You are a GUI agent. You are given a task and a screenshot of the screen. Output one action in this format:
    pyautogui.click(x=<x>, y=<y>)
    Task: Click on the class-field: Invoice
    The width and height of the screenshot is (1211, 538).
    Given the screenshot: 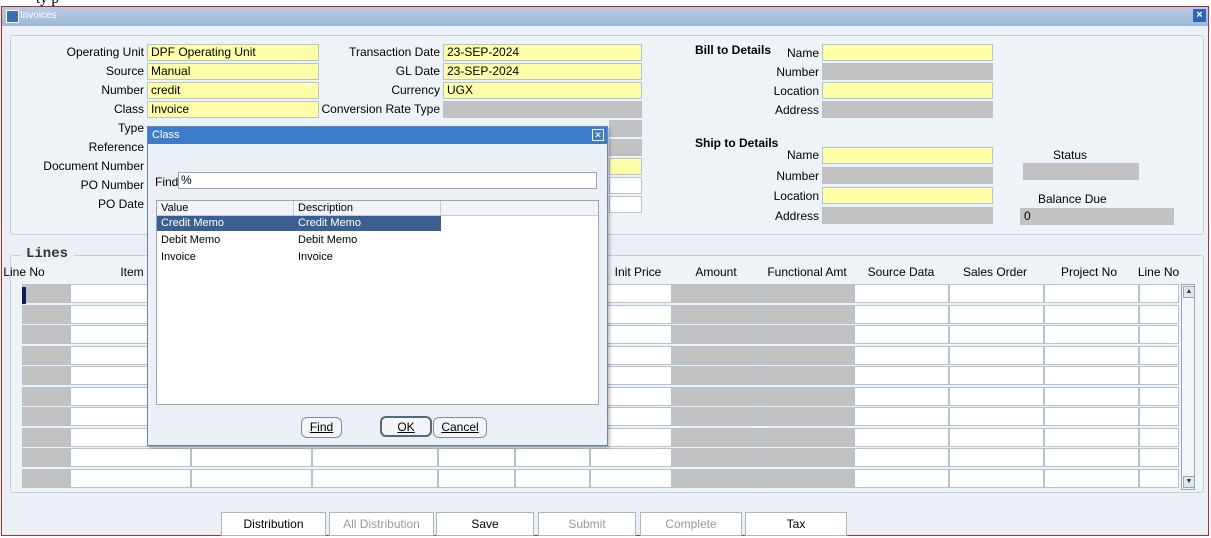 What is the action you would take?
    pyautogui.click(x=233, y=109)
    